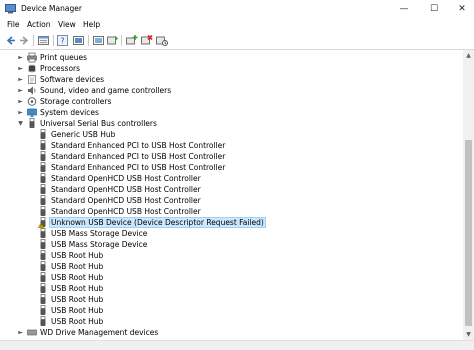 The height and width of the screenshot is (350, 474). What do you see at coordinates (10, 40) in the screenshot?
I see `back-icon` at bounding box center [10, 40].